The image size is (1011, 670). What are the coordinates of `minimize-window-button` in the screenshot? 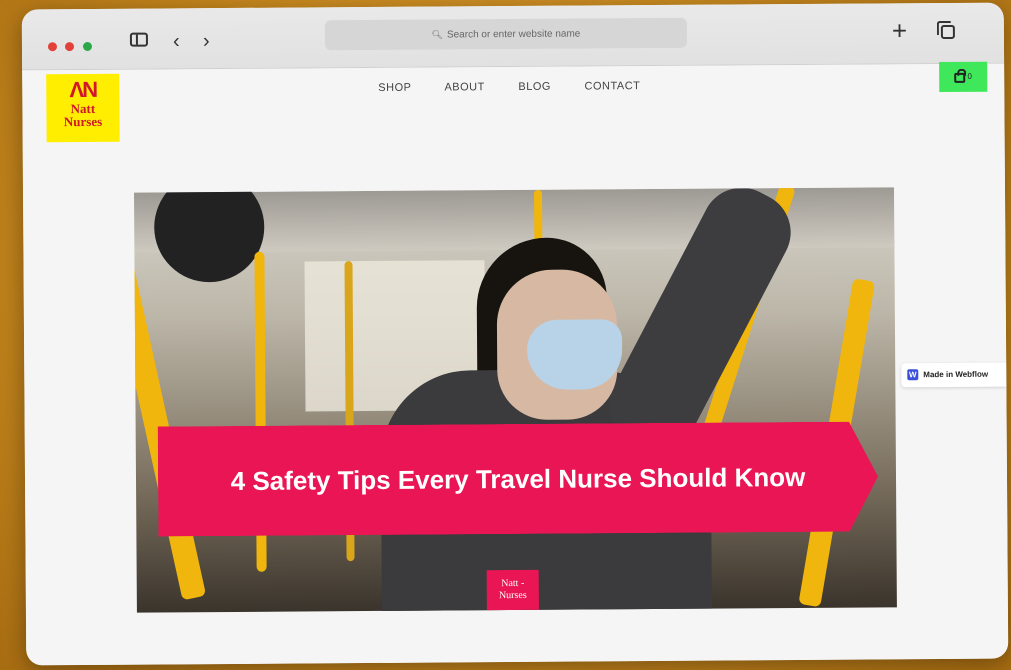 It's located at (69, 47).